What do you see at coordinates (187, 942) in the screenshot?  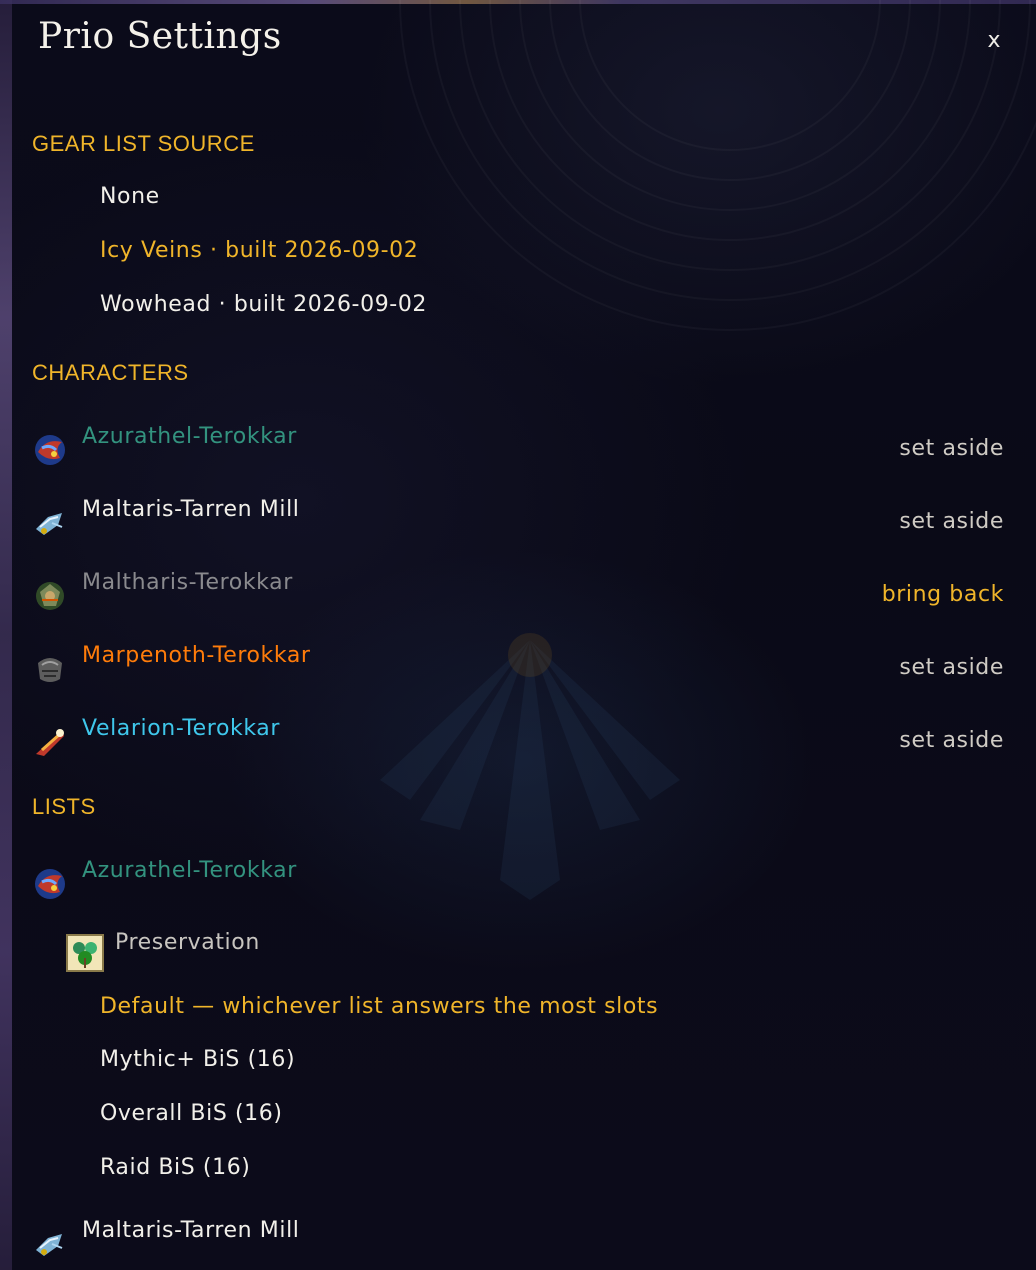 I see `spec-name: Preservation` at bounding box center [187, 942].